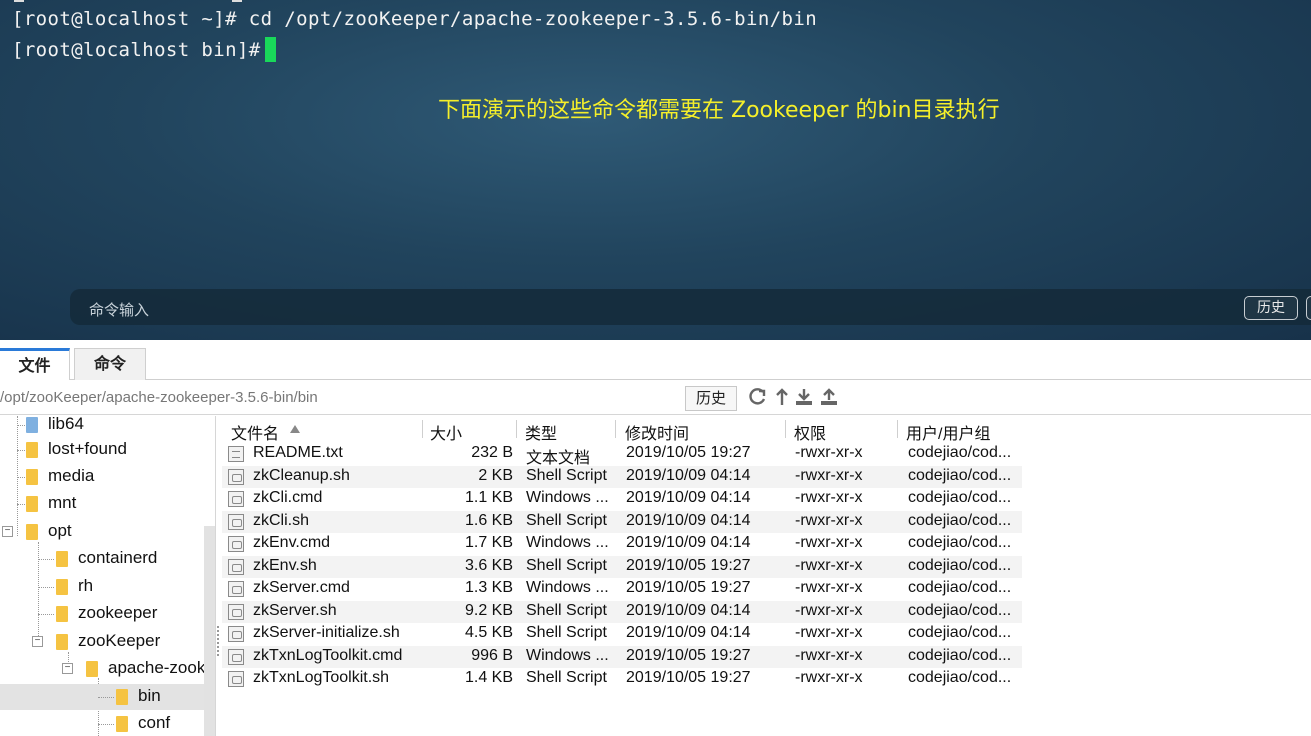  I want to click on command-history-button: 历史, so click(1271, 308).